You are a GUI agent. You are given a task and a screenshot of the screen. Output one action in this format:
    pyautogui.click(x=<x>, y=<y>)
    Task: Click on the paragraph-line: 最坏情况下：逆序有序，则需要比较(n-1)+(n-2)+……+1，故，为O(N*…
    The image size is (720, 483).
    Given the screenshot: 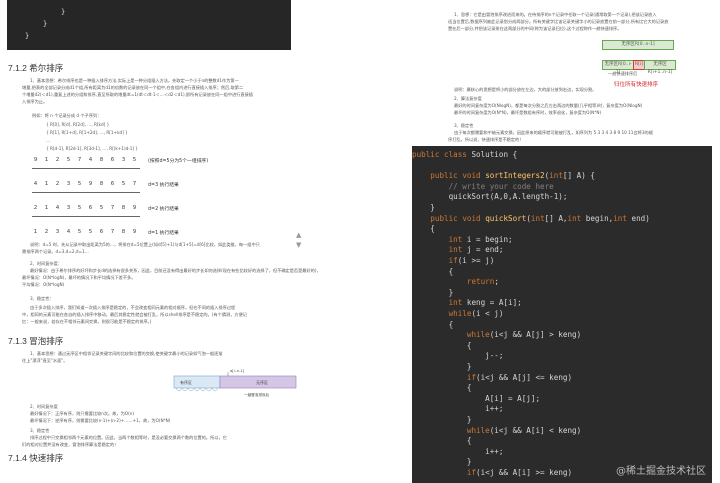 What is the action you would take?
    pyautogui.click(x=100, y=420)
    